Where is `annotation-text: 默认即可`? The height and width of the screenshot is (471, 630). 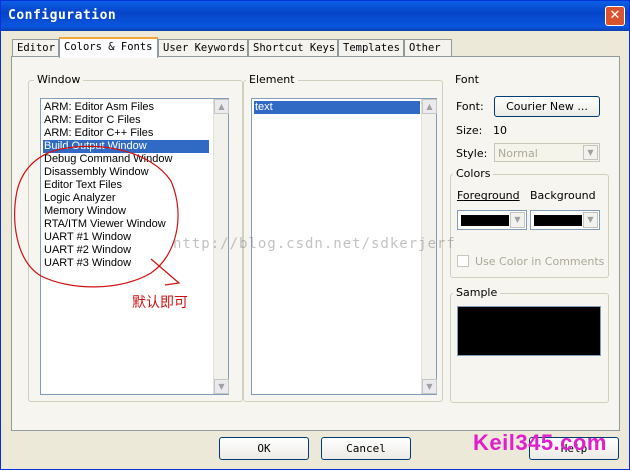
annotation-text: 默认即可 is located at coordinates (160, 303).